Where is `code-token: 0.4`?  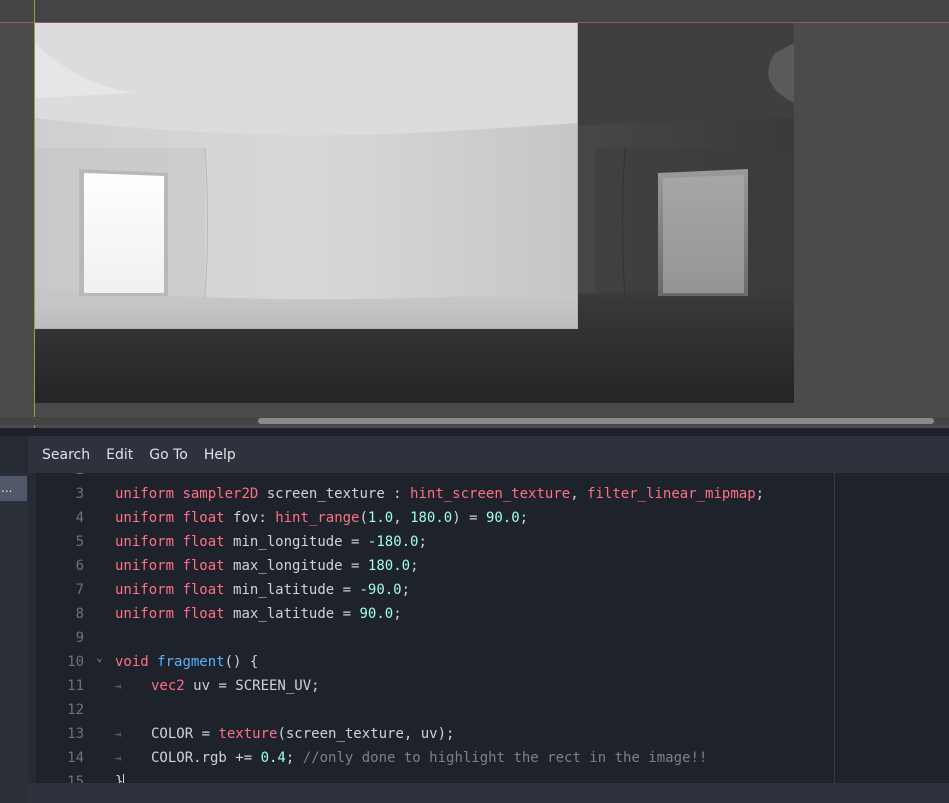 code-token: 0.4 is located at coordinates (273, 758).